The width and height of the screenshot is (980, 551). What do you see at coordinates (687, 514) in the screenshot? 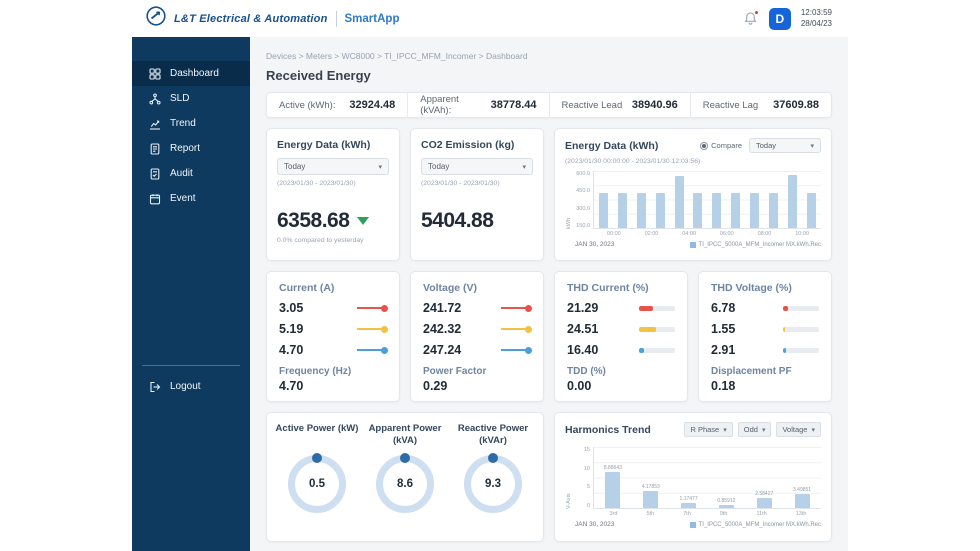
I see `x-tick: 7th` at bounding box center [687, 514].